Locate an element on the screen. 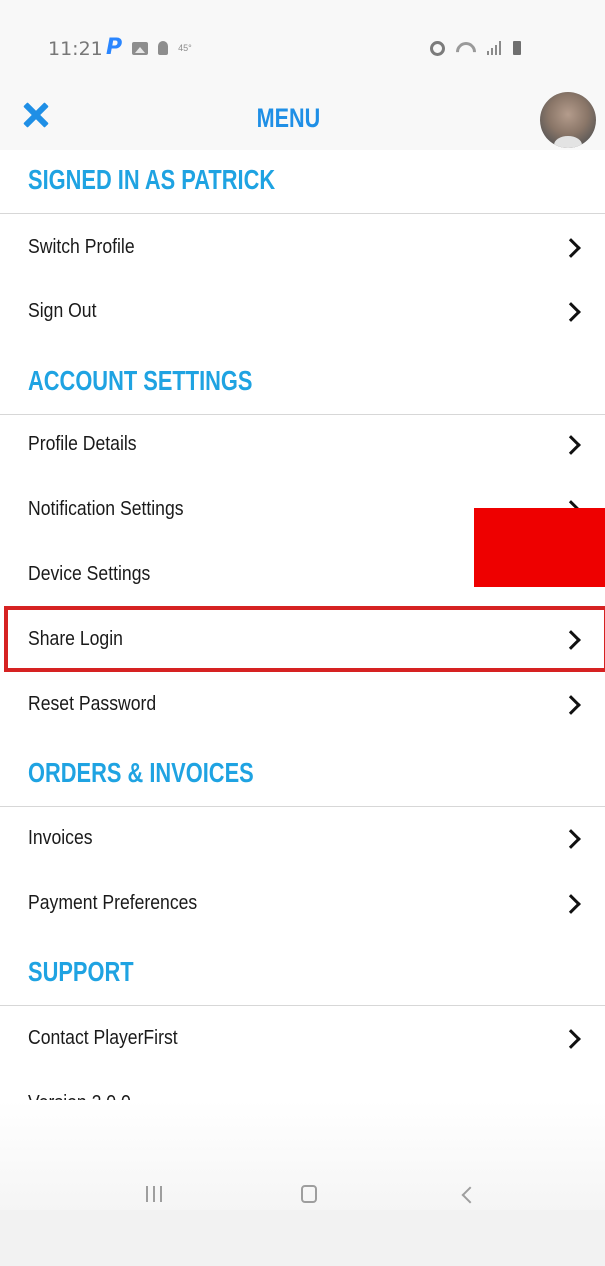 The image size is (605, 1266). bulb-icon is located at coordinates (163, 48).